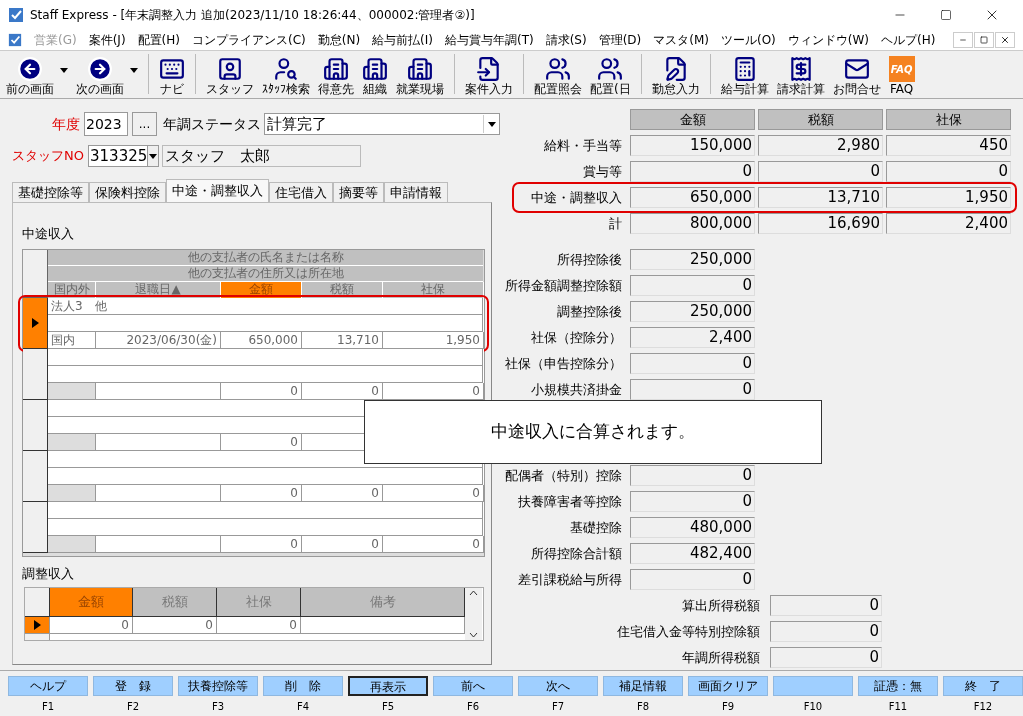 The height and width of the screenshot is (716, 1023). What do you see at coordinates (127, 192) in the screenshot?
I see `tab: 保険料控除` at bounding box center [127, 192].